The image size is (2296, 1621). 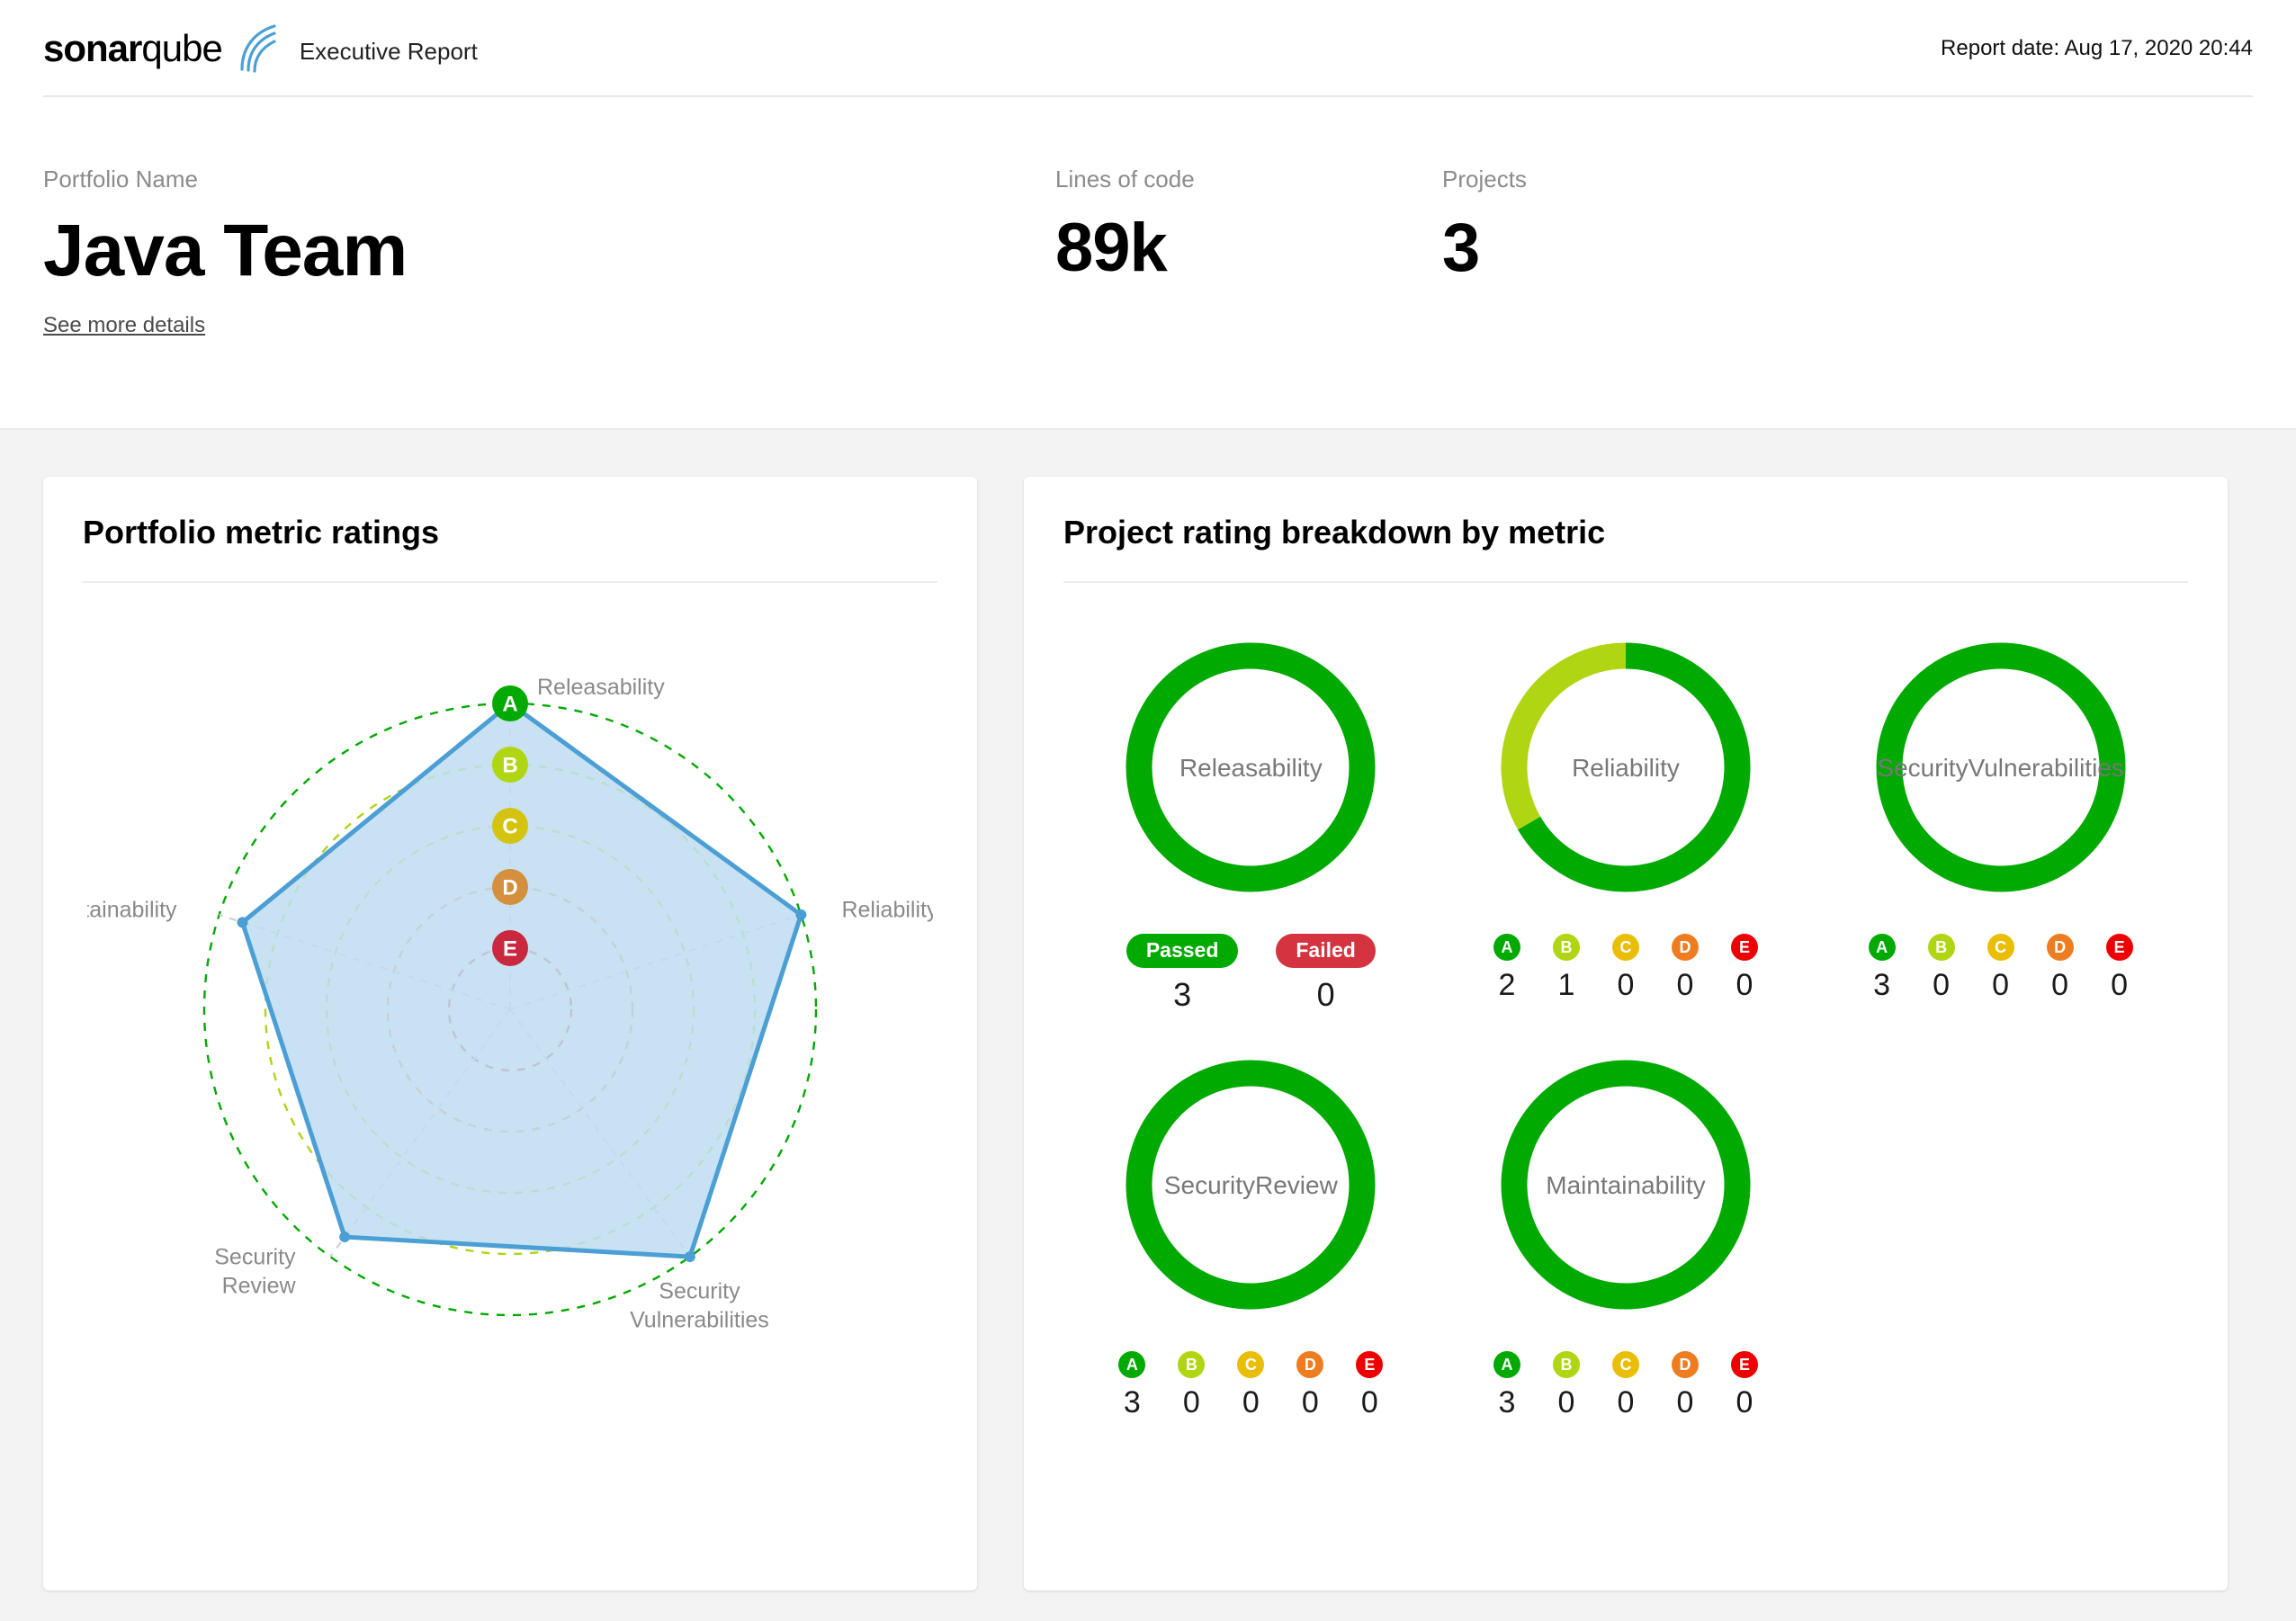 What do you see at coordinates (225, 250) in the screenshot?
I see `portfolio-name-value: Java Team` at bounding box center [225, 250].